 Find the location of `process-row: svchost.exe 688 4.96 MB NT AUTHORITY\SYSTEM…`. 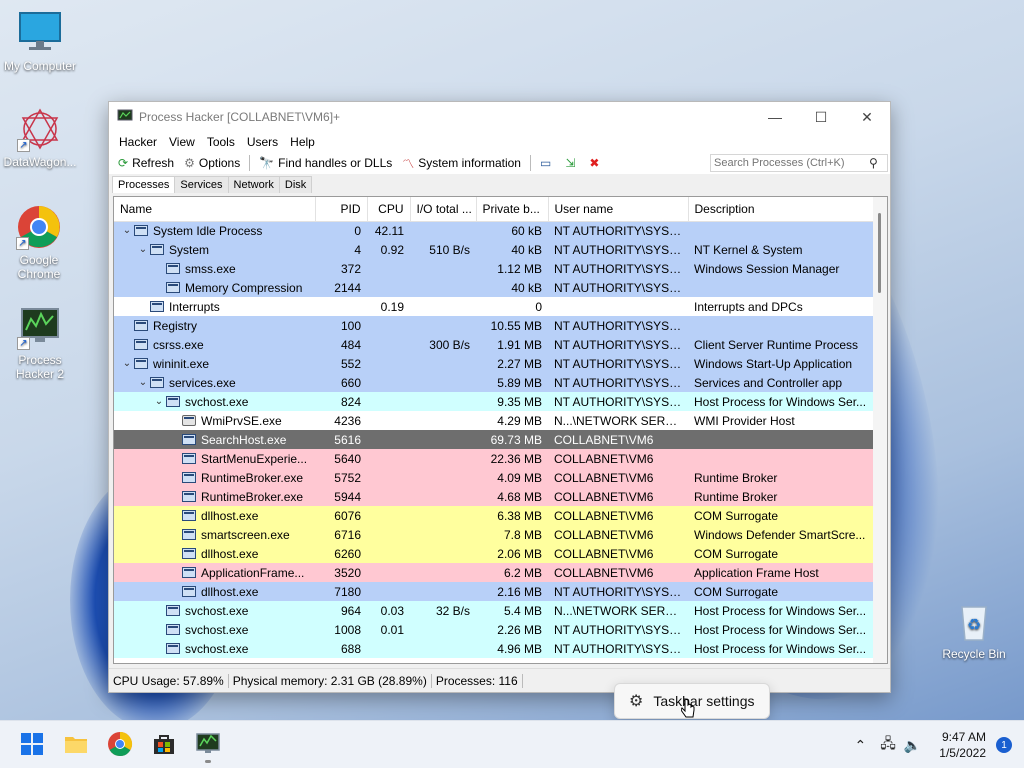

process-row: svchost.exe 688 4.96 MB NT AUTHORITY\SYSTEM… is located at coordinates (494, 648).